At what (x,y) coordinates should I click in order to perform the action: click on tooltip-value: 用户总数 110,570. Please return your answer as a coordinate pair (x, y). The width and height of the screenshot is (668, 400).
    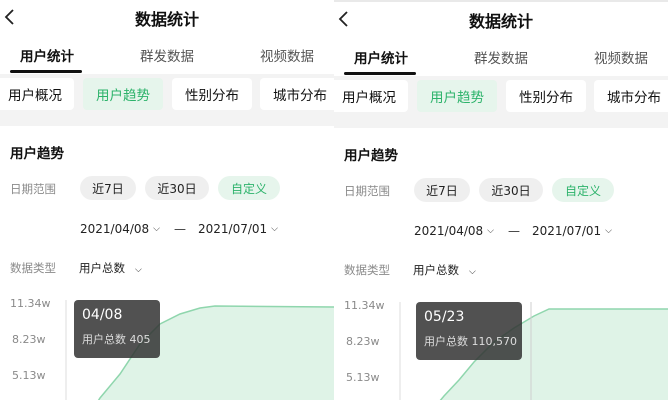
    Looking at the image, I should click on (470, 341).